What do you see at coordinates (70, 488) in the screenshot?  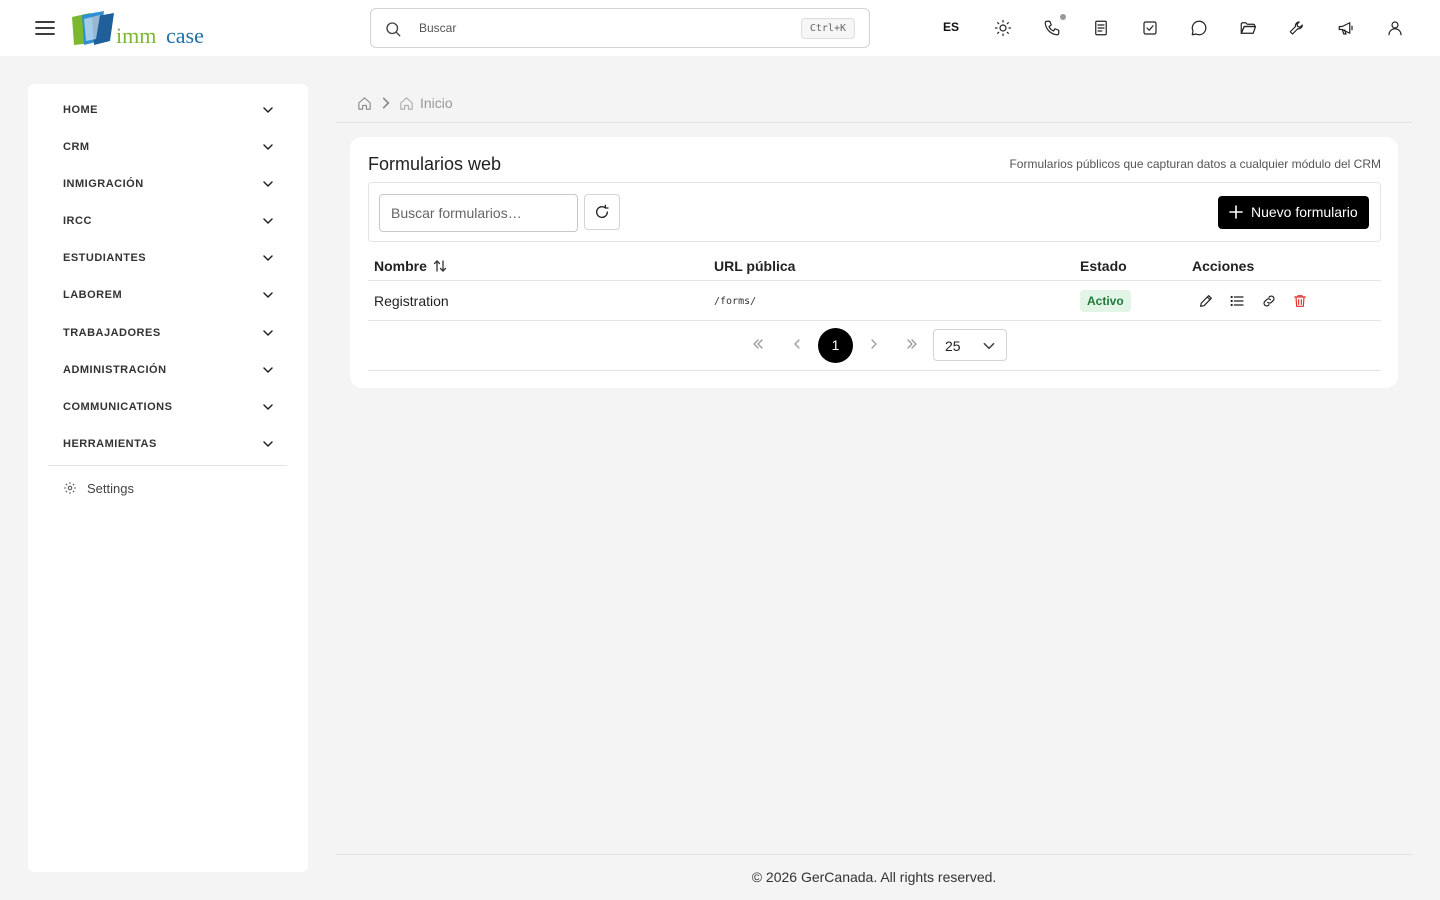 I see `gear-icon` at bounding box center [70, 488].